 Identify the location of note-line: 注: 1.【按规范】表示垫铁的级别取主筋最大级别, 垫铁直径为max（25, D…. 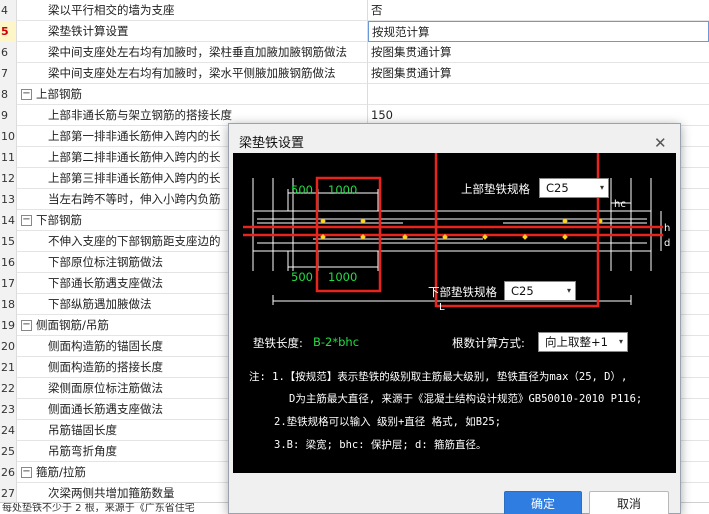
(438, 377).